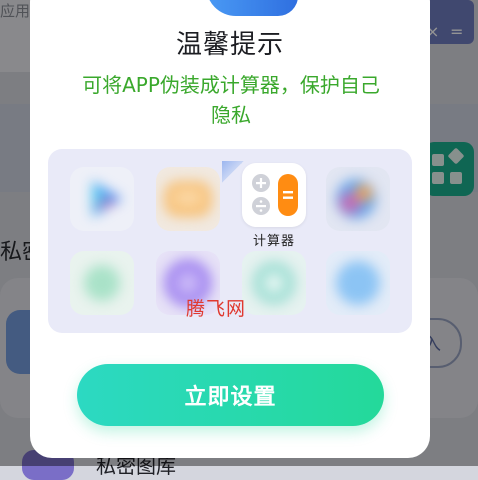  What do you see at coordinates (216, 309) in the screenshot?
I see `watermark-text: 腾飞网` at bounding box center [216, 309].